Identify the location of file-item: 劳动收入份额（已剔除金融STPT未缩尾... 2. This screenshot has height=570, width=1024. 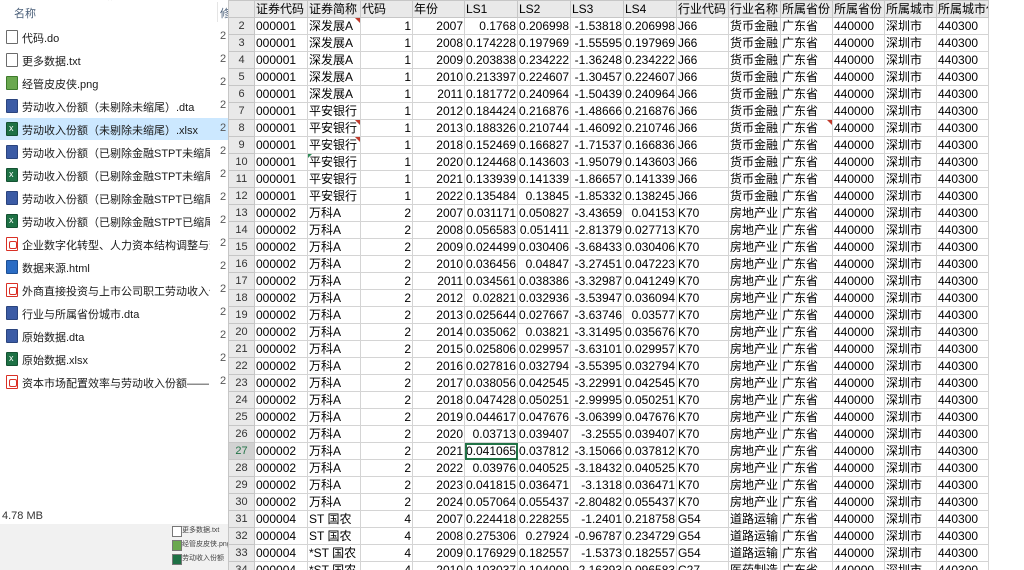
(114, 175).